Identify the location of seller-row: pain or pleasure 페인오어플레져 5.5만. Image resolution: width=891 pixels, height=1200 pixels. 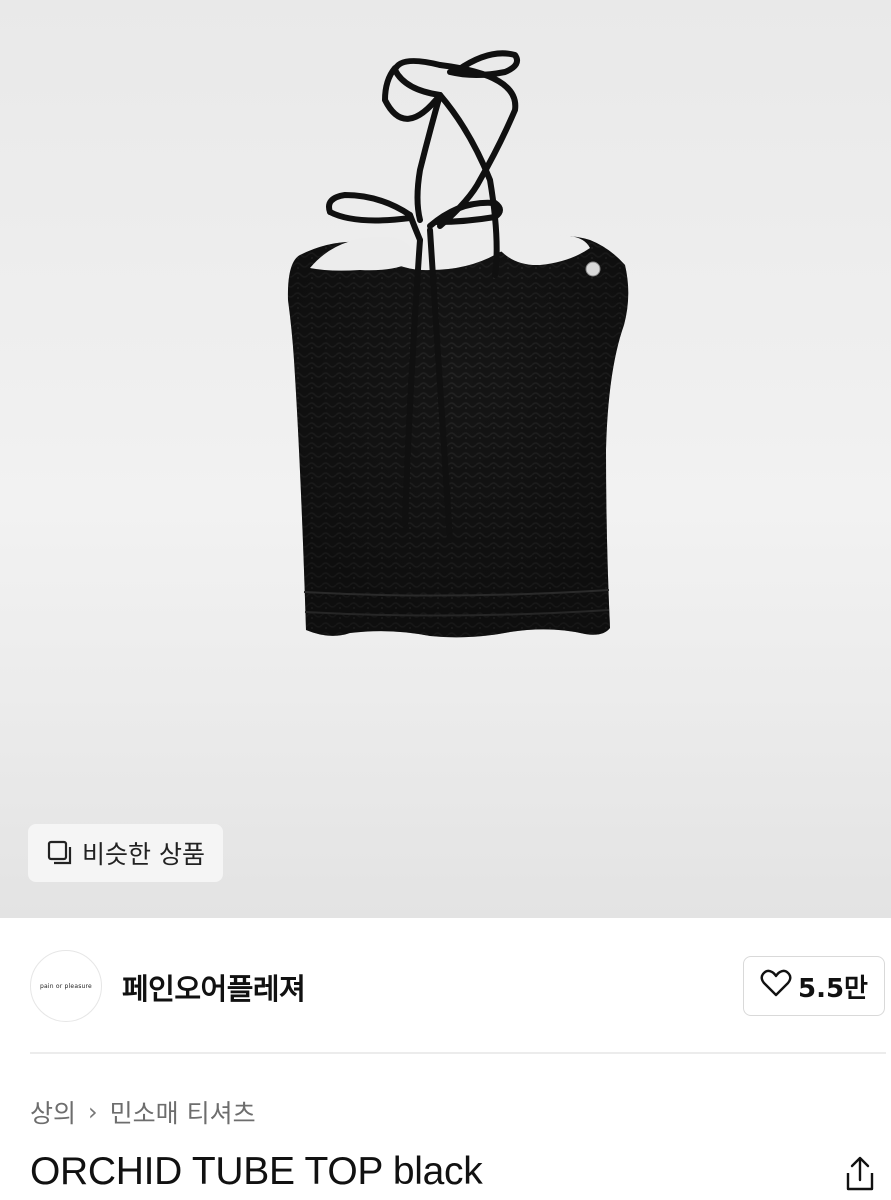
(445, 986).